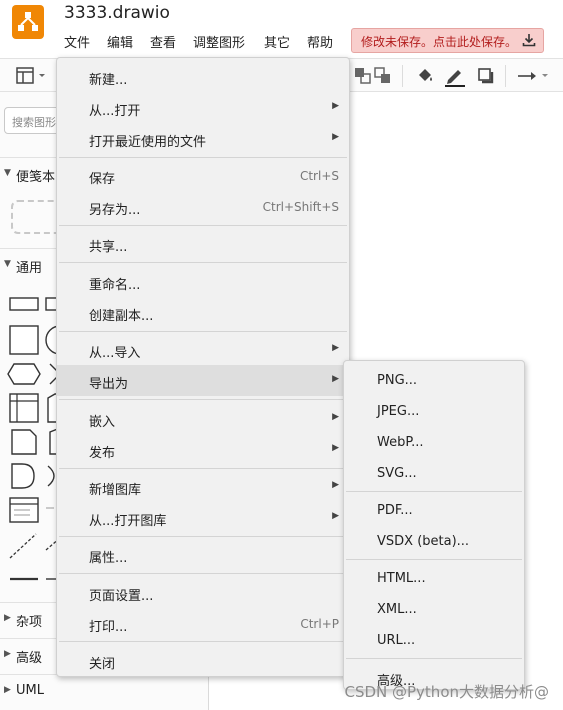 The height and width of the screenshot is (710, 563). What do you see at coordinates (30, 690) in the screenshot?
I see `section-label: UML` at bounding box center [30, 690].